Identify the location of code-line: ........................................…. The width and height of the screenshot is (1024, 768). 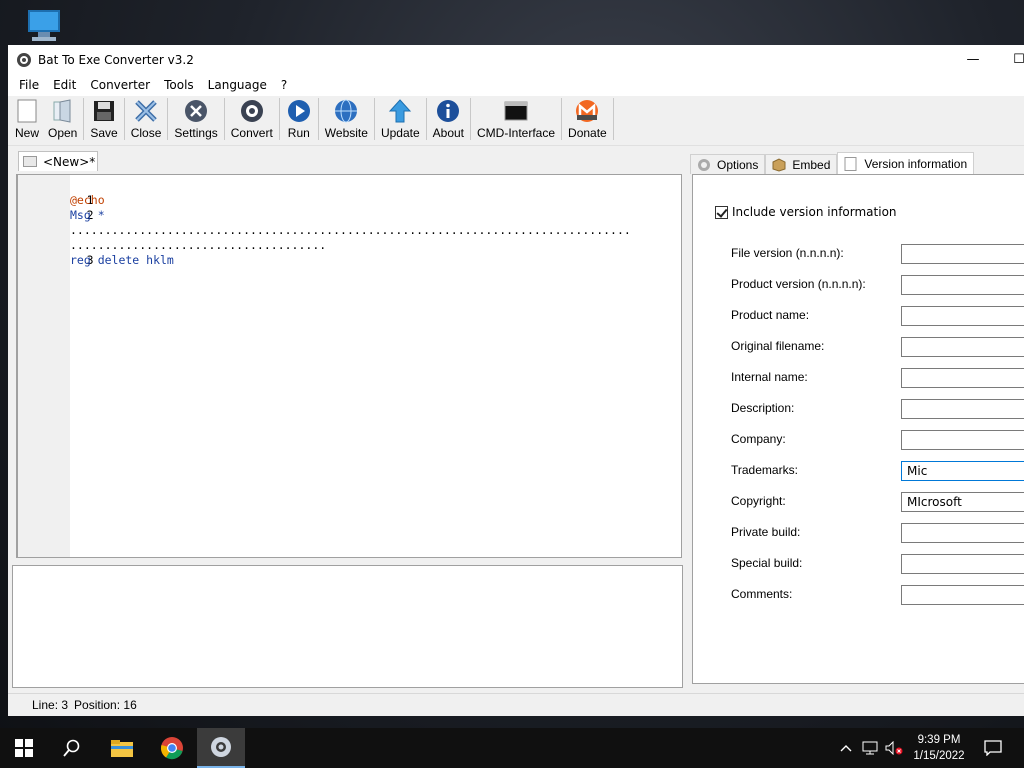
(350, 230).